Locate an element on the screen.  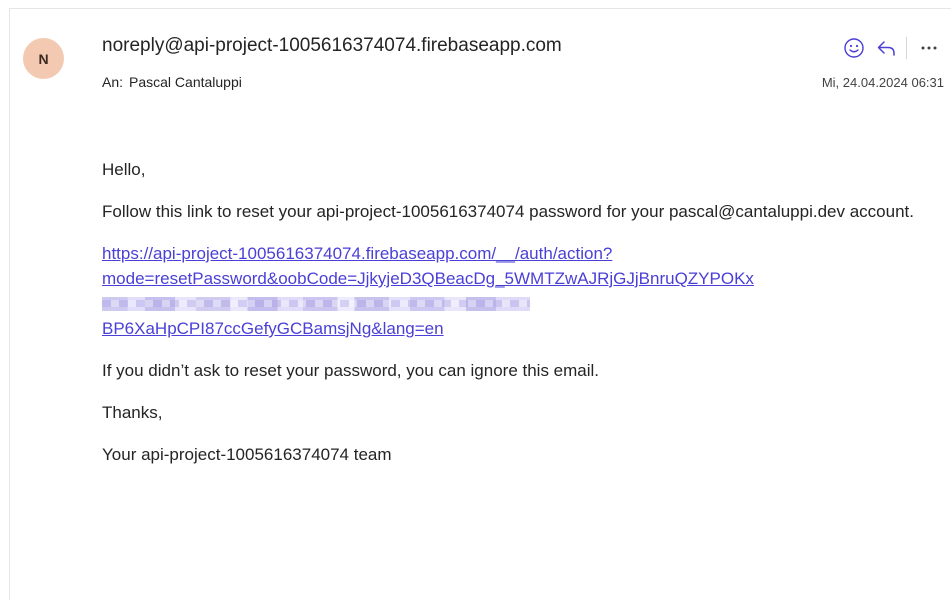
pixelated-redaction is located at coordinates (316, 304).